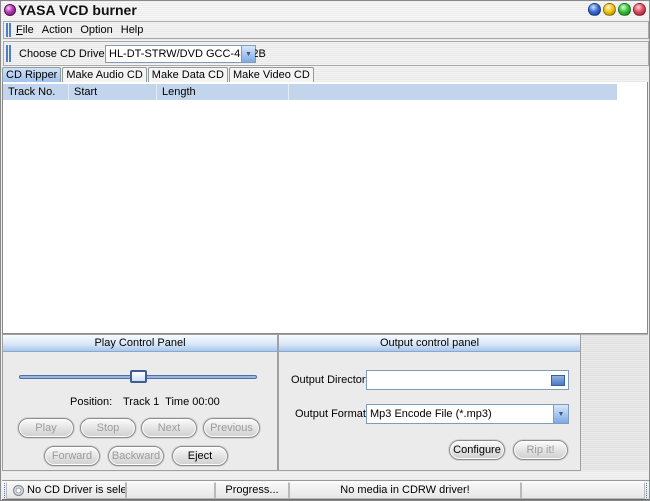  What do you see at coordinates (72, 456) in the screenshot?
I see `forward-button: Forward` at bounding box center [72, 456].